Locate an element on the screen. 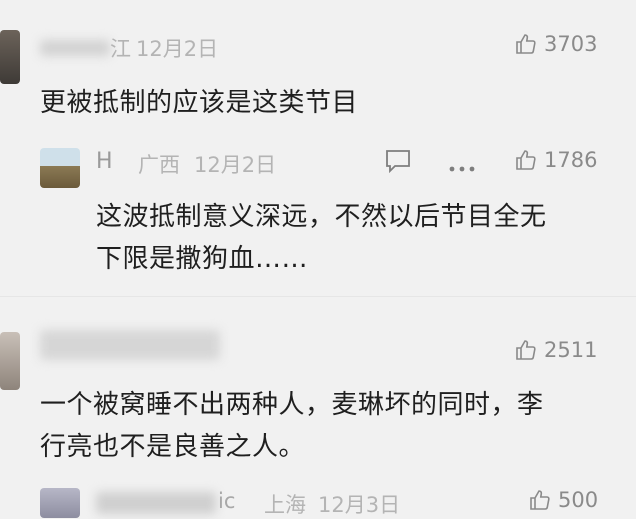 Image resolution: width=636 pixels, height=519 pixels. like-button: 2511 is located at coordinates (555, 350).